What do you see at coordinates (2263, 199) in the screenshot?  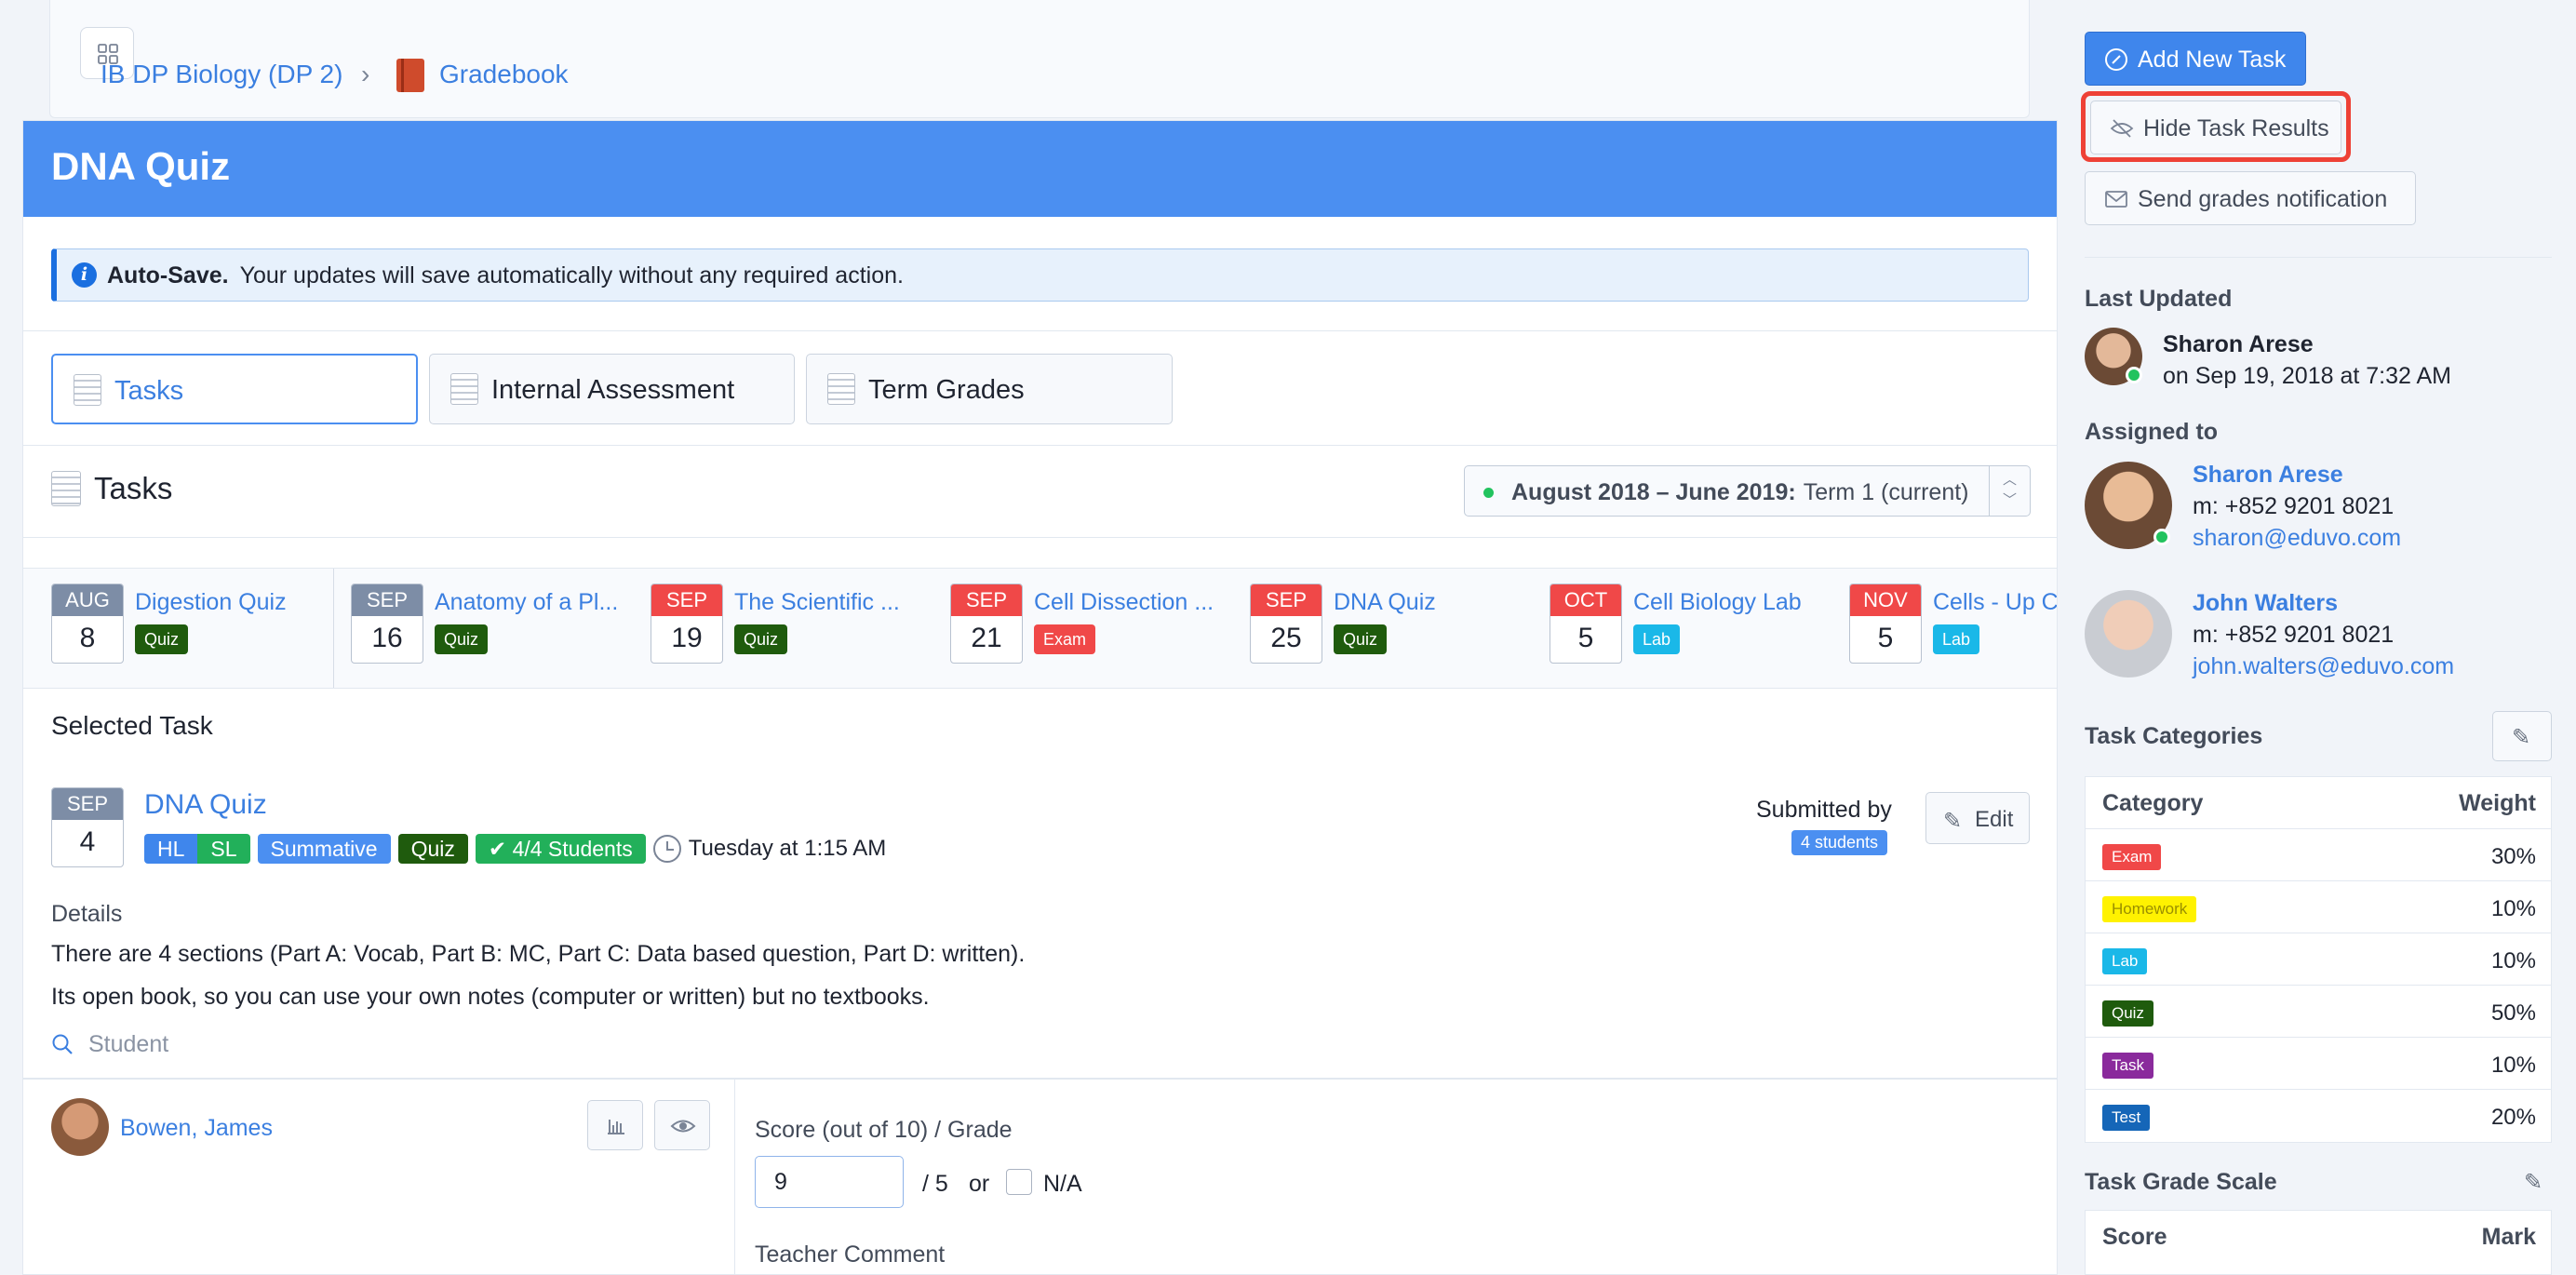 I see `send-grades-notification-label: Send grades notification` at bounding box center [2263, 199].